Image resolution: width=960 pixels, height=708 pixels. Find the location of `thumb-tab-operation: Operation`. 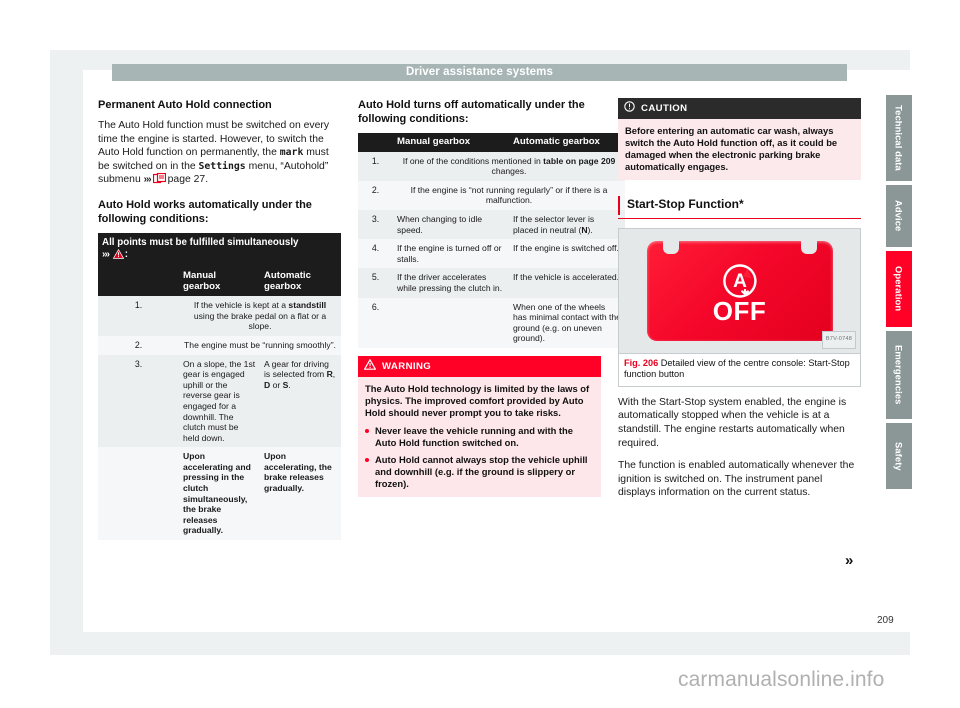

thumb-tab-operation: Operation is located at coordinates (899, 289).